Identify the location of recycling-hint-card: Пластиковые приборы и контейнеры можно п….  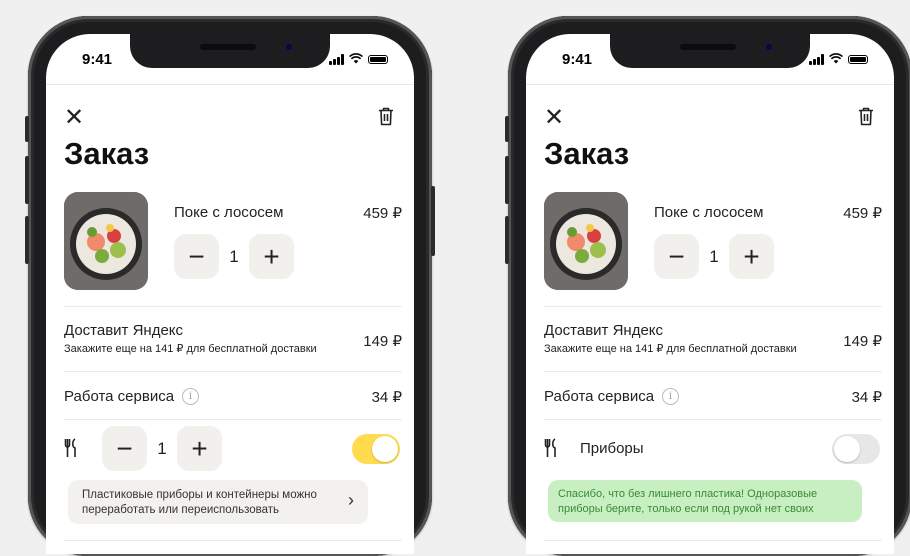
(218, 502).